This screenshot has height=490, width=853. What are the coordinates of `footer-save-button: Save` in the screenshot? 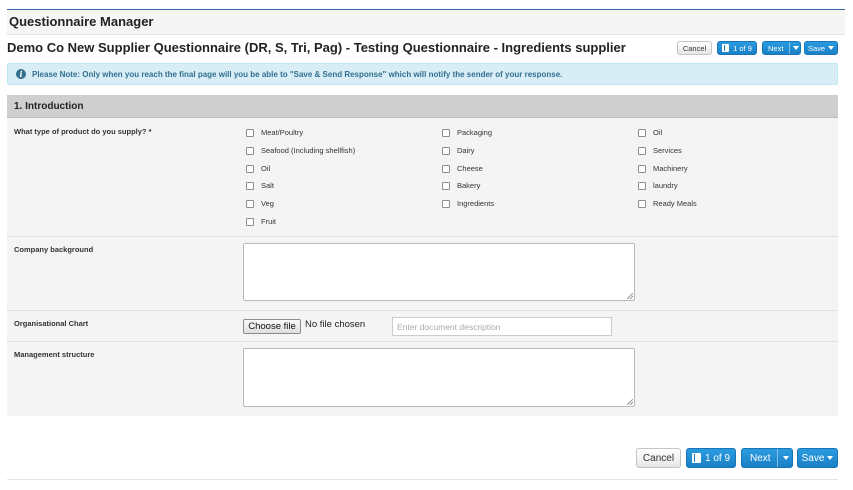 It's located at (817, 458).